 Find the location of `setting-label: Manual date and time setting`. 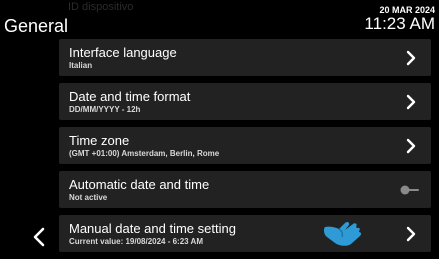

setting-label: Manual date and time setting is located at coordinates (152, 228).